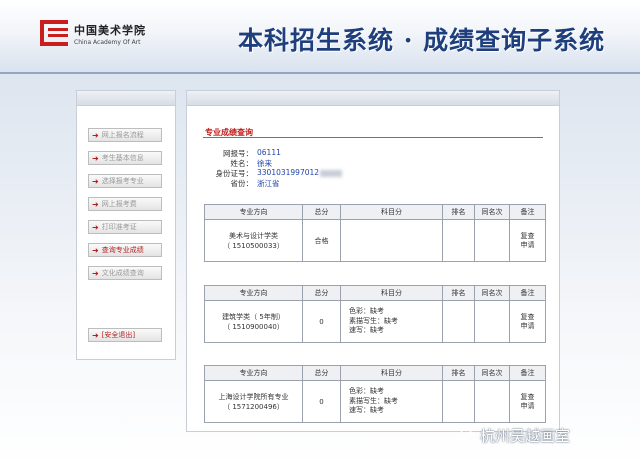 The height and width of the screenshot is (465, 640). I want to click on sidebar-item-payment: ➜ 网上报考费, so click(125, 204).